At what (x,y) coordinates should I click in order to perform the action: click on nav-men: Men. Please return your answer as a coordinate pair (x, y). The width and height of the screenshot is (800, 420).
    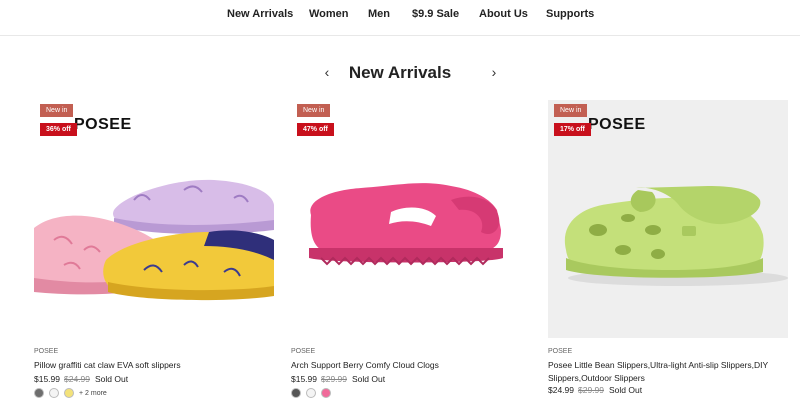
    Looking at the image, I should click on (379, 14).